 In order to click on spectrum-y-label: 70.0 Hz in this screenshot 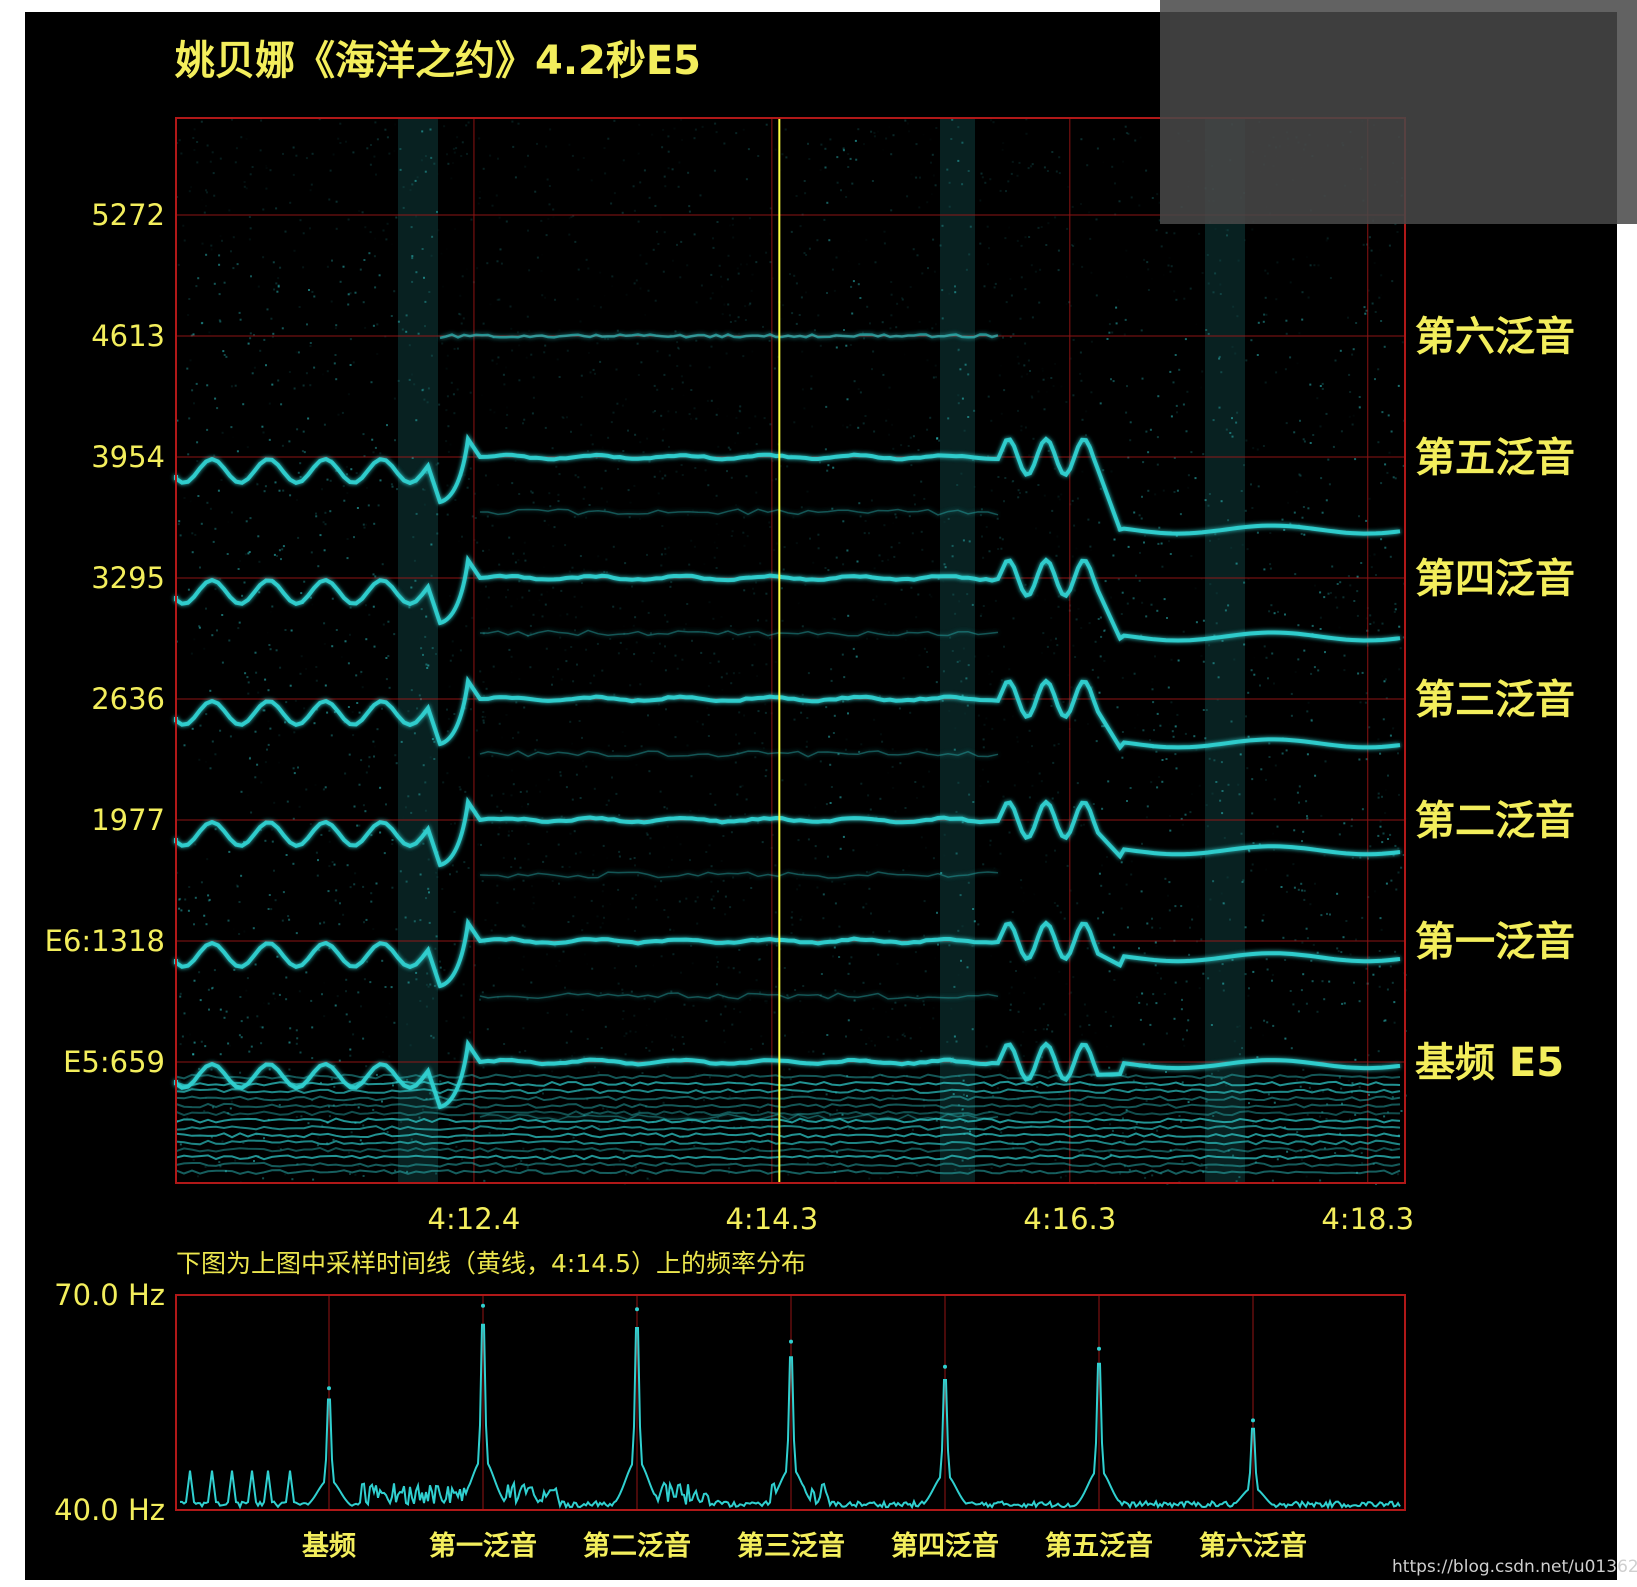, I will do `click(109, 1295)`.